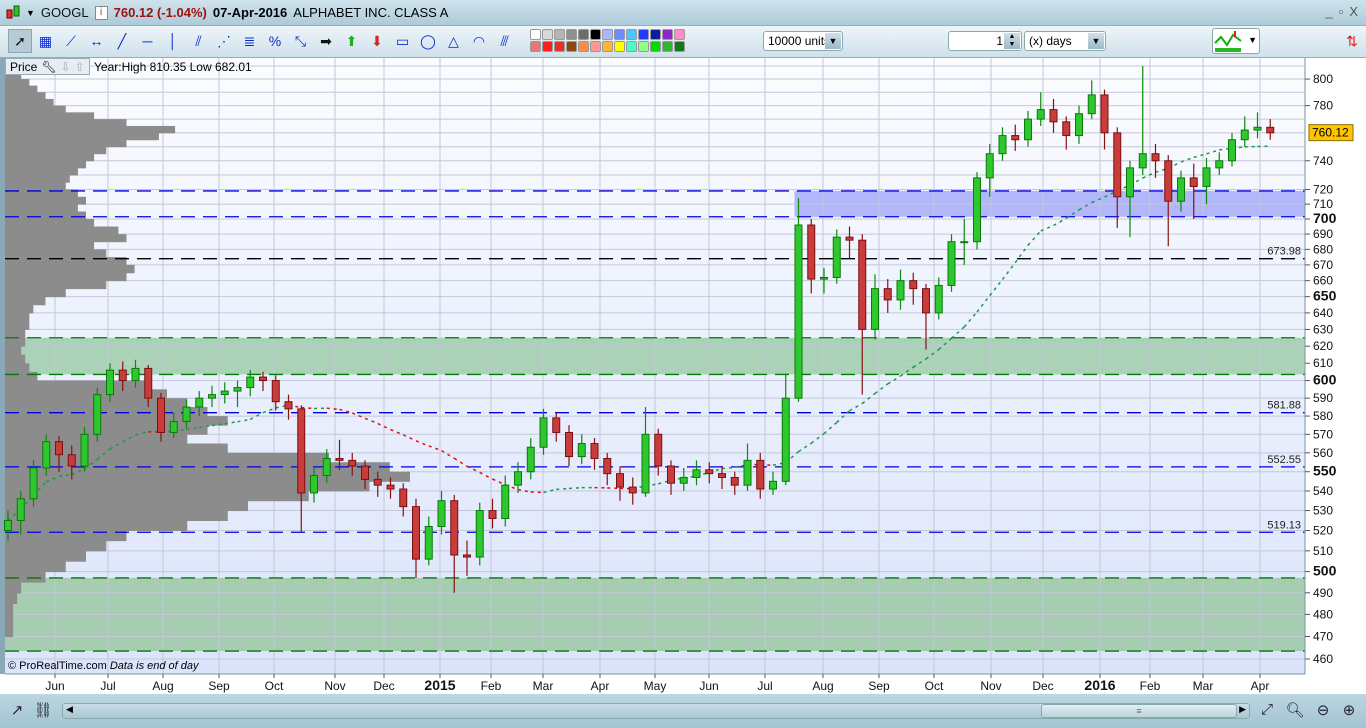  I want to click on move-up-icon: ⇧, so click(80, 67).